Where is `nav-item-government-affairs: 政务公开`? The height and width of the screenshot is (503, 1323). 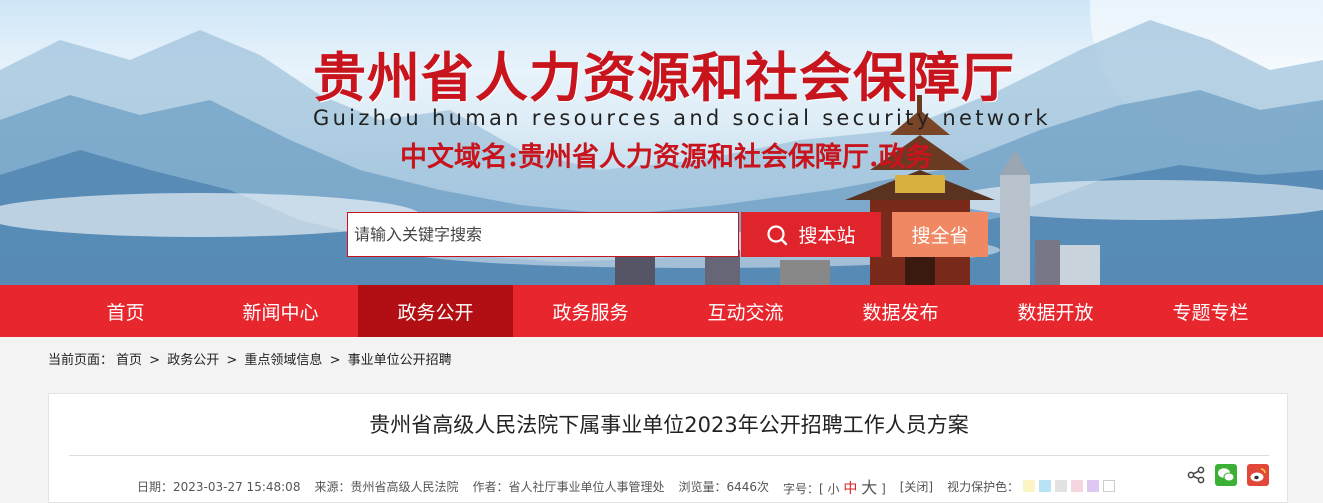
nav-item-government-affairs: 政务公开 is located at coordinates (435, 311).